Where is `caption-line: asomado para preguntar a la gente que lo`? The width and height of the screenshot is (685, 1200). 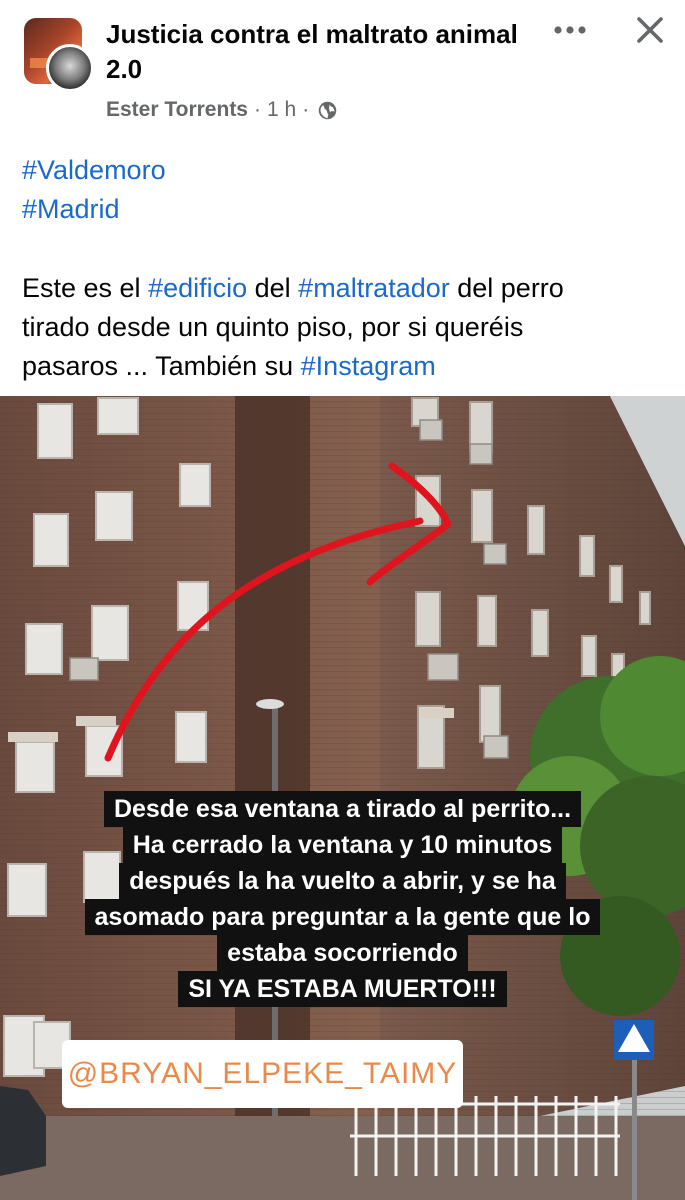 caption-line: asomado para preguntar a la gente que lo is located at coordinates (342, 917).